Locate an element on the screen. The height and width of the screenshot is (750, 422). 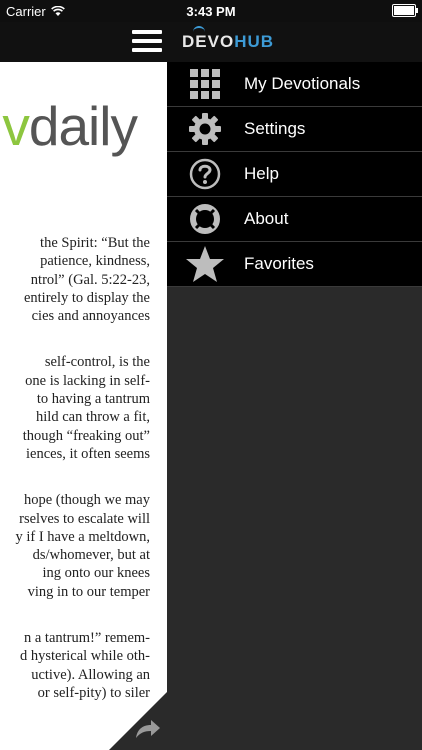
menu-item-label: My Devotionals is located at coordinates (302, 83).